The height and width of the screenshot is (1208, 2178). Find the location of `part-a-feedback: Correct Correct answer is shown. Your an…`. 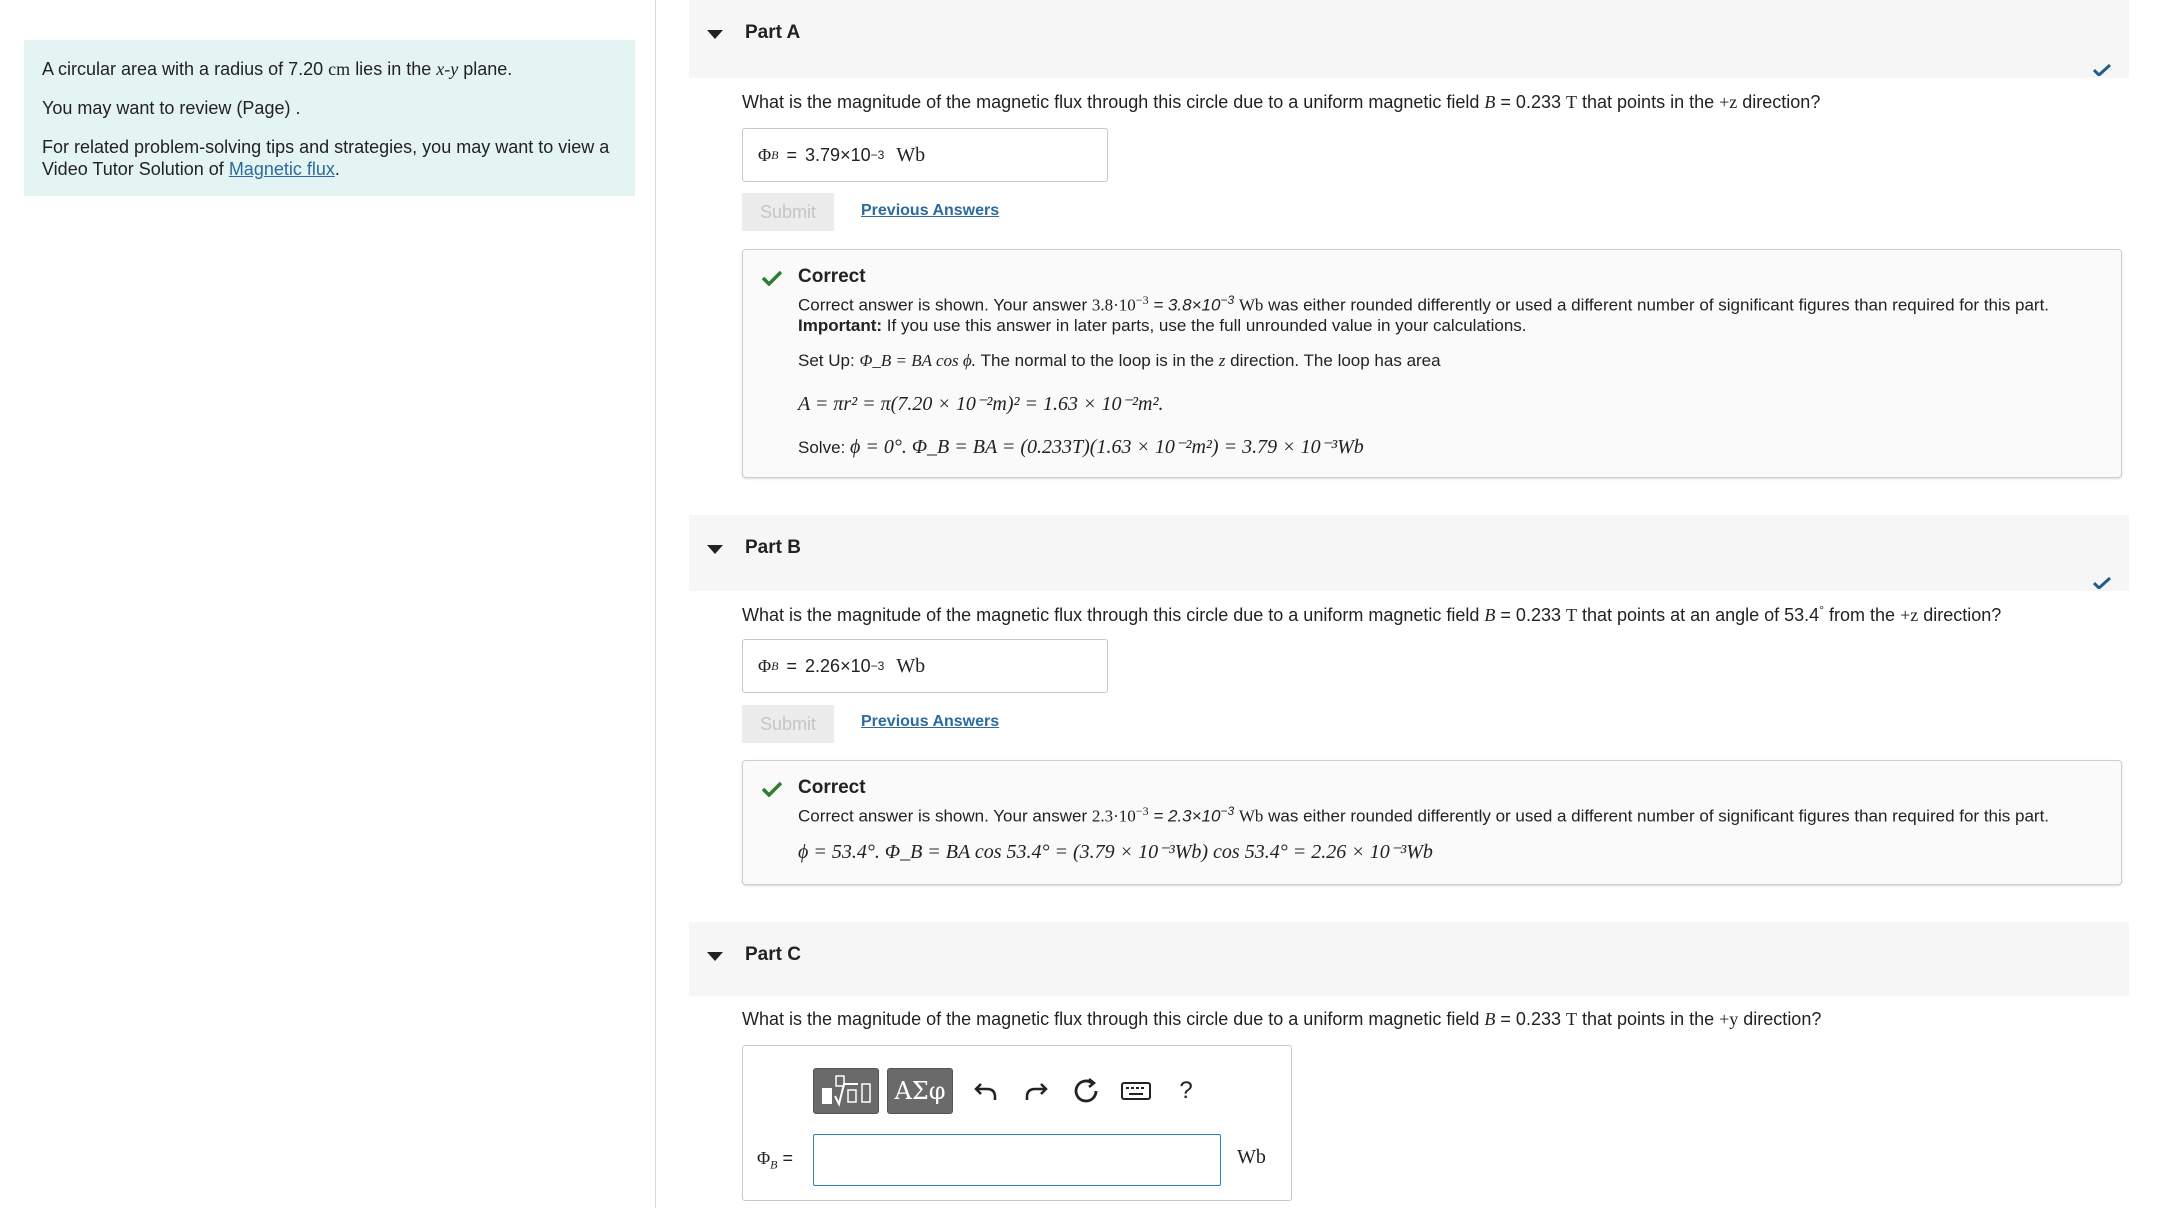

part-a-feedback: Correct Correct answer is shown. Your an… is located at coordinates (1432, 363).